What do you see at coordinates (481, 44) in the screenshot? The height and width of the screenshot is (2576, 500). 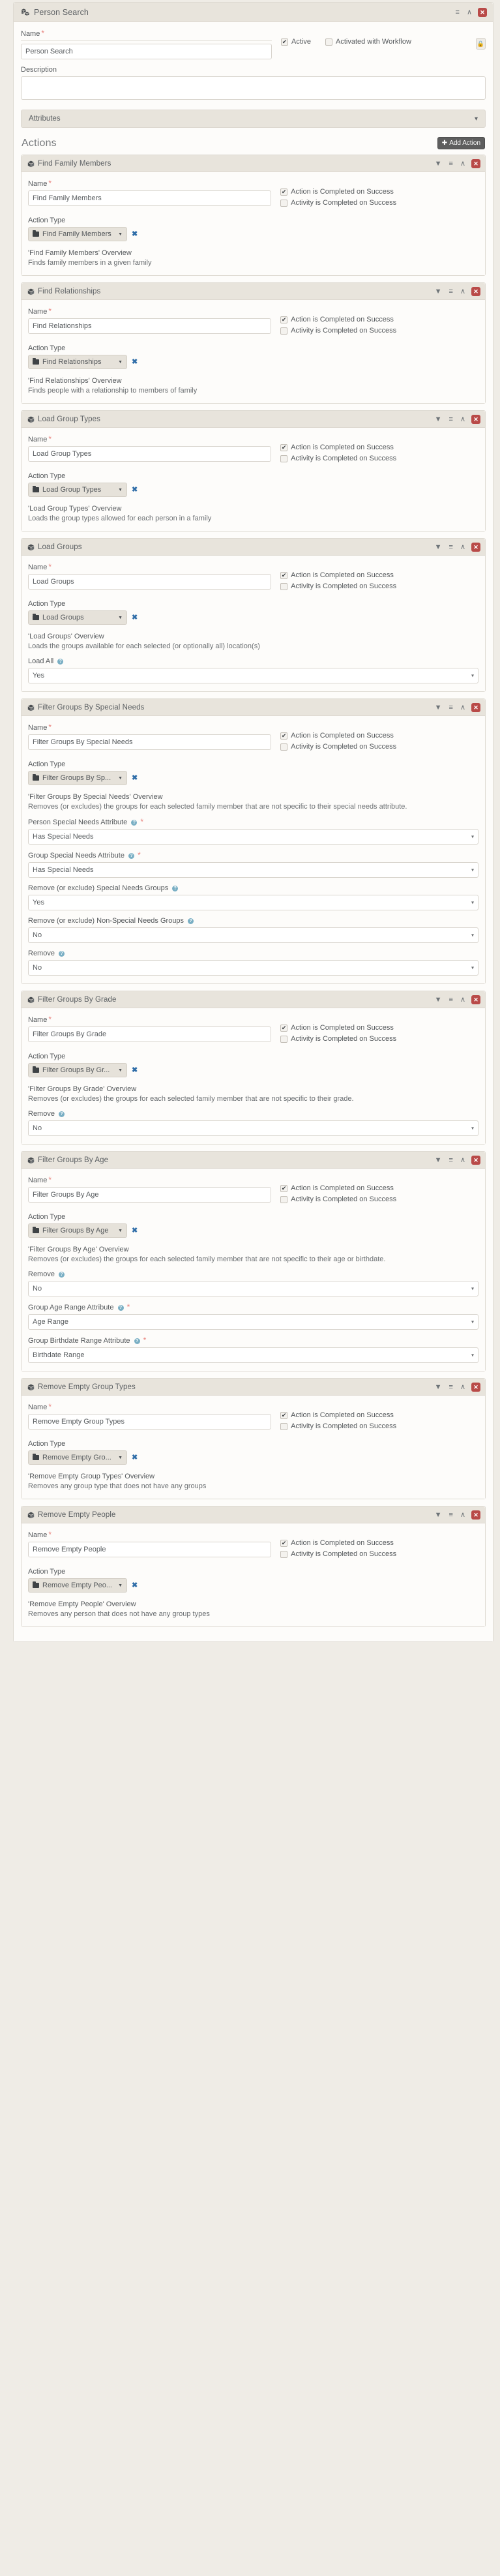 I see `lock-icon: 🔒` at bounding box center [481, 44].